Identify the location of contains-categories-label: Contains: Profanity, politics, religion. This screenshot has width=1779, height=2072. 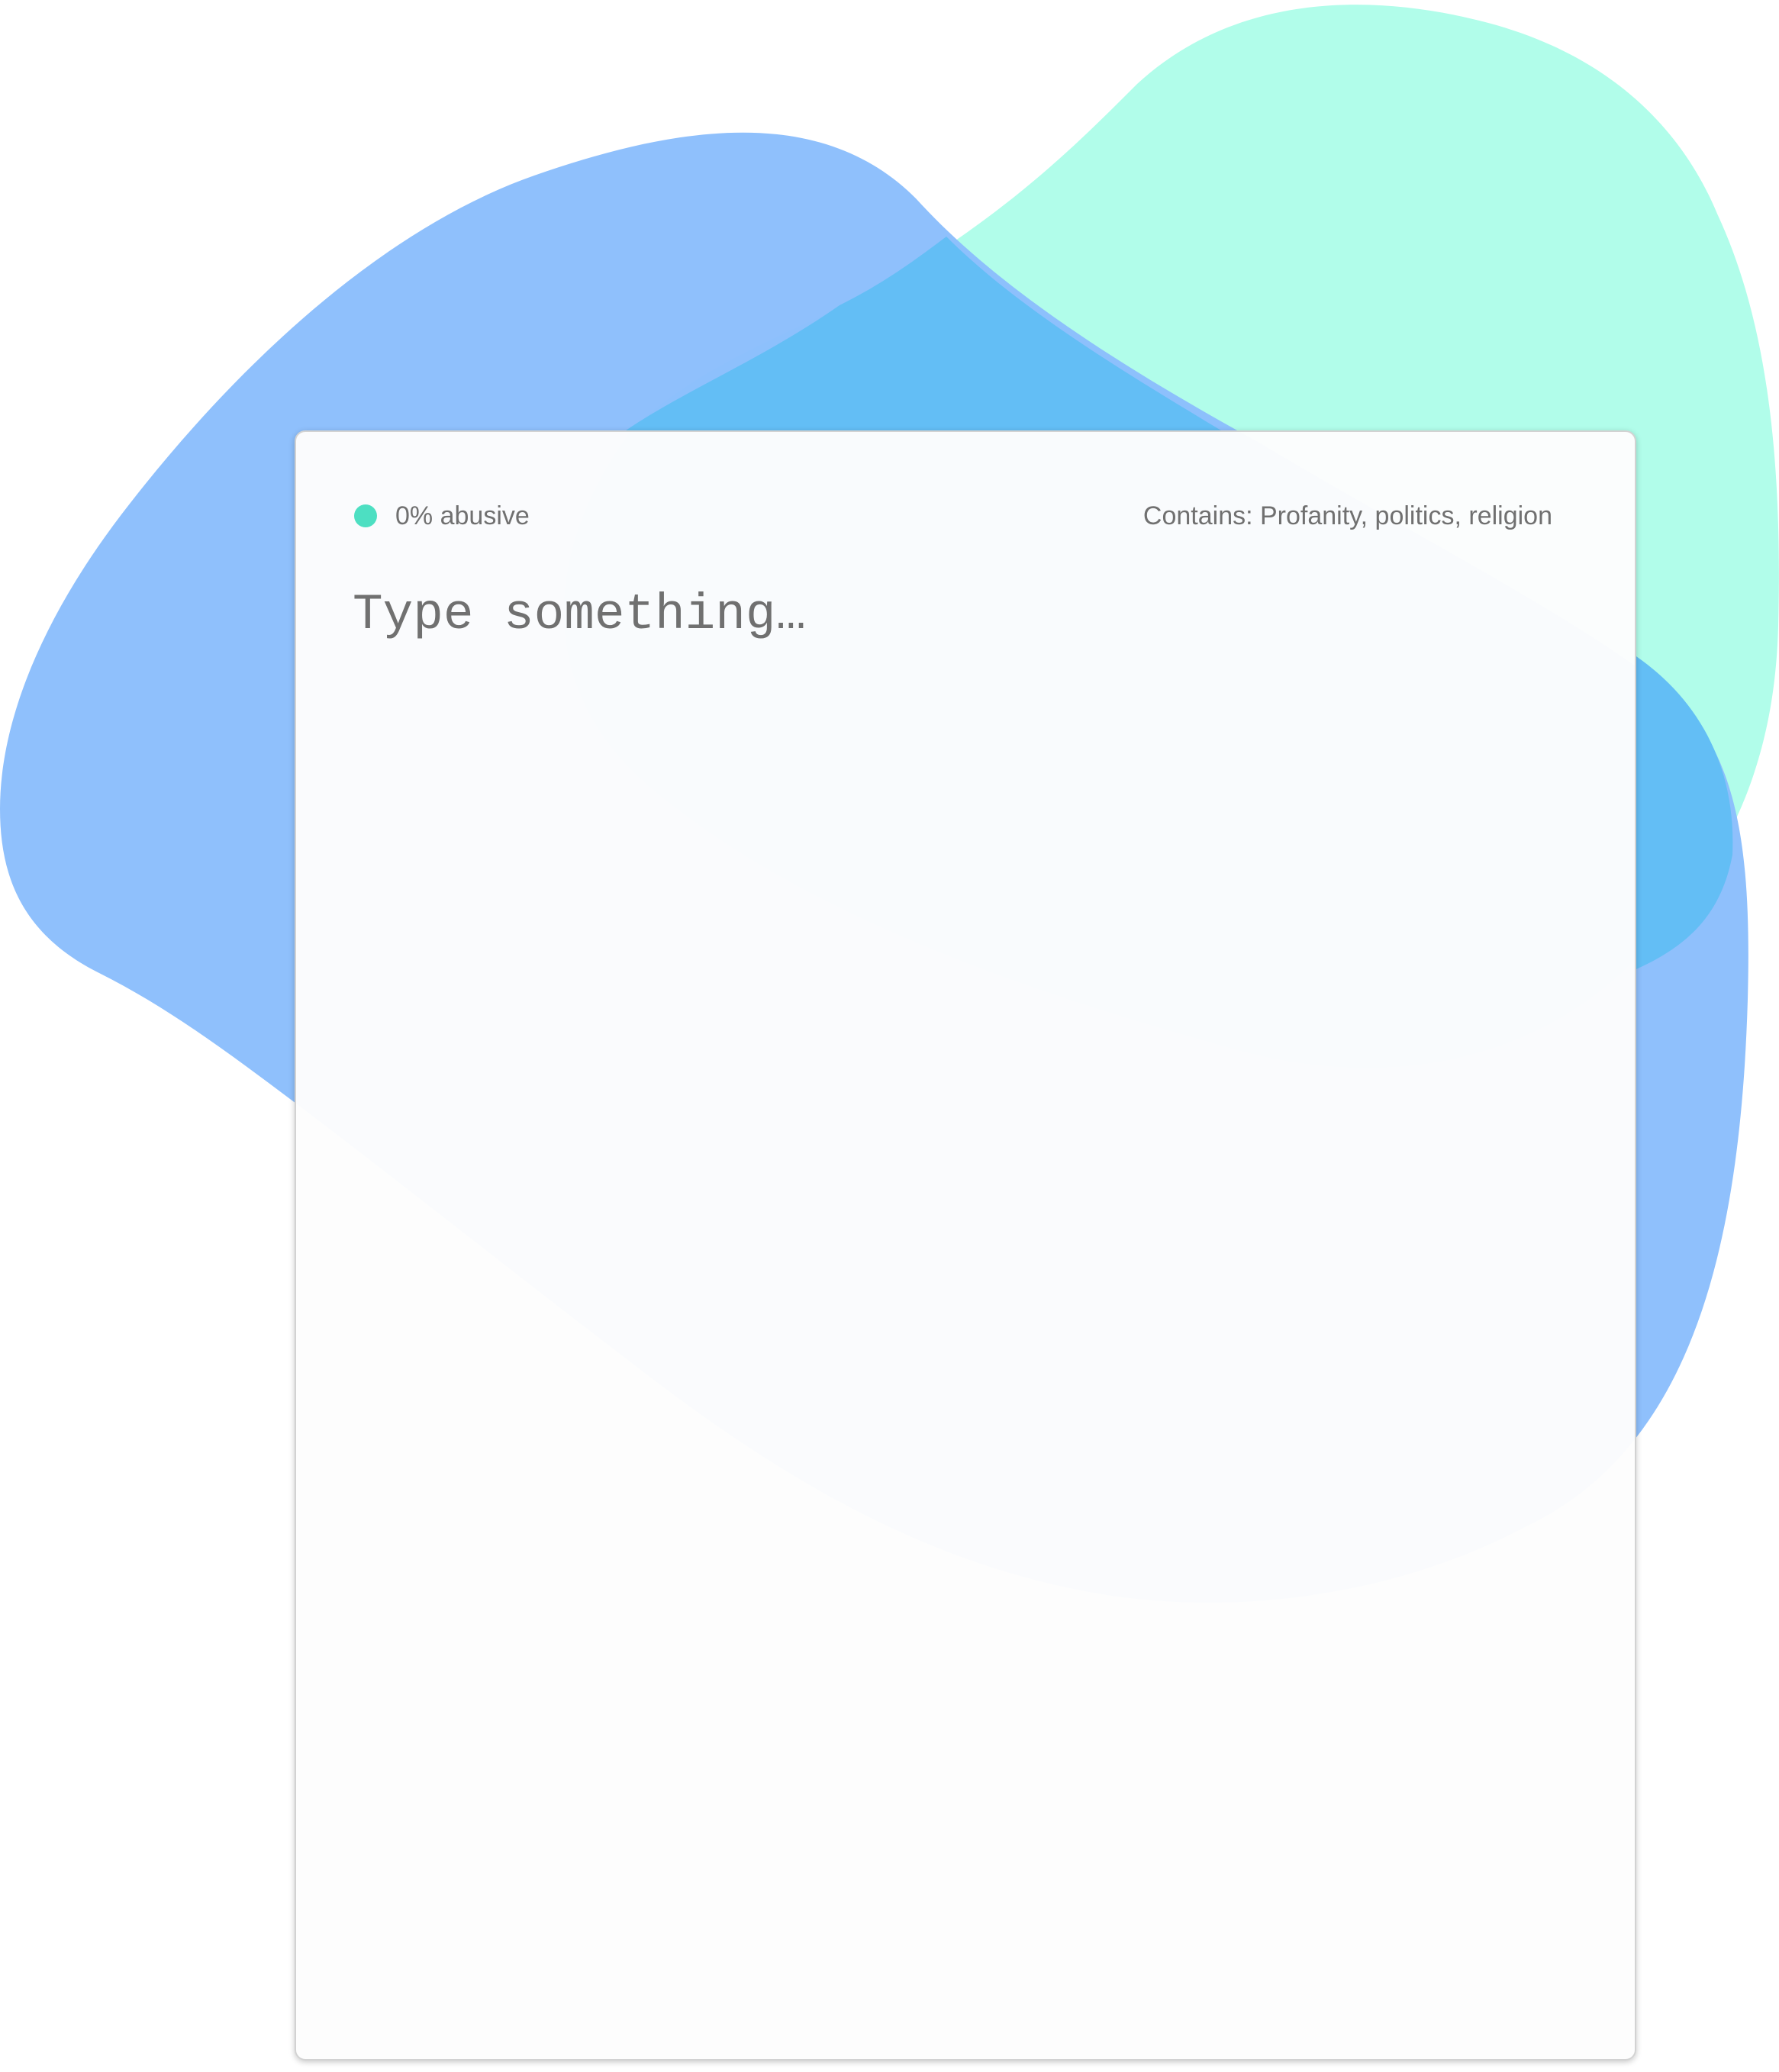
(1347, 515).